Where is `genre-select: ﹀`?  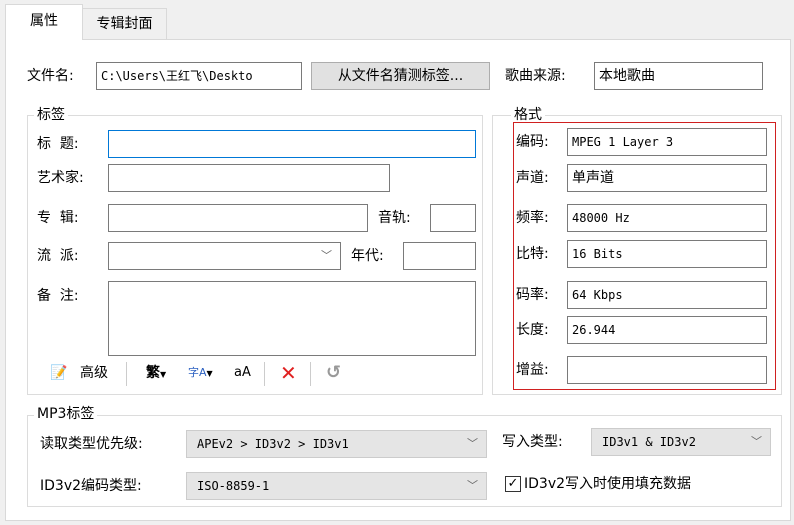
genre-select: ﹀ is located at coordinates (224, 256).